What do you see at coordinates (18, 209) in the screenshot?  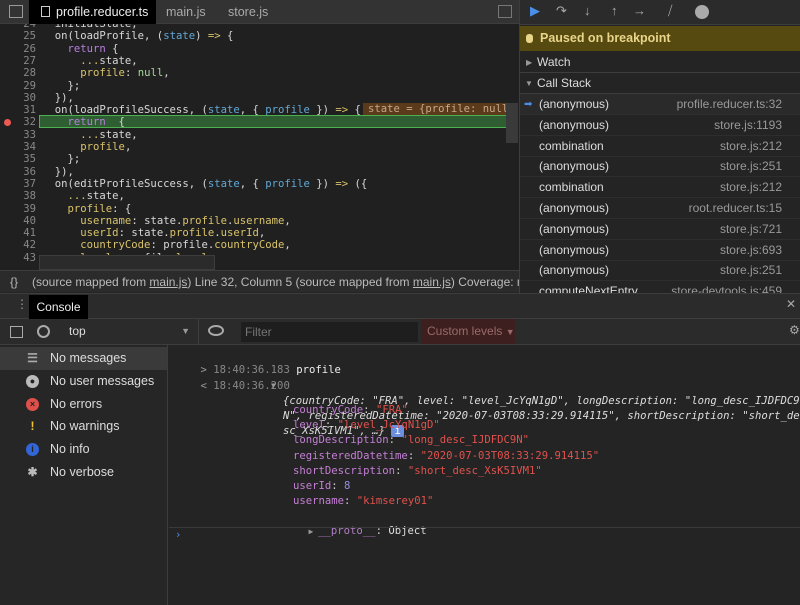 I see `line-number: 39` at bounding box center [18, 209].